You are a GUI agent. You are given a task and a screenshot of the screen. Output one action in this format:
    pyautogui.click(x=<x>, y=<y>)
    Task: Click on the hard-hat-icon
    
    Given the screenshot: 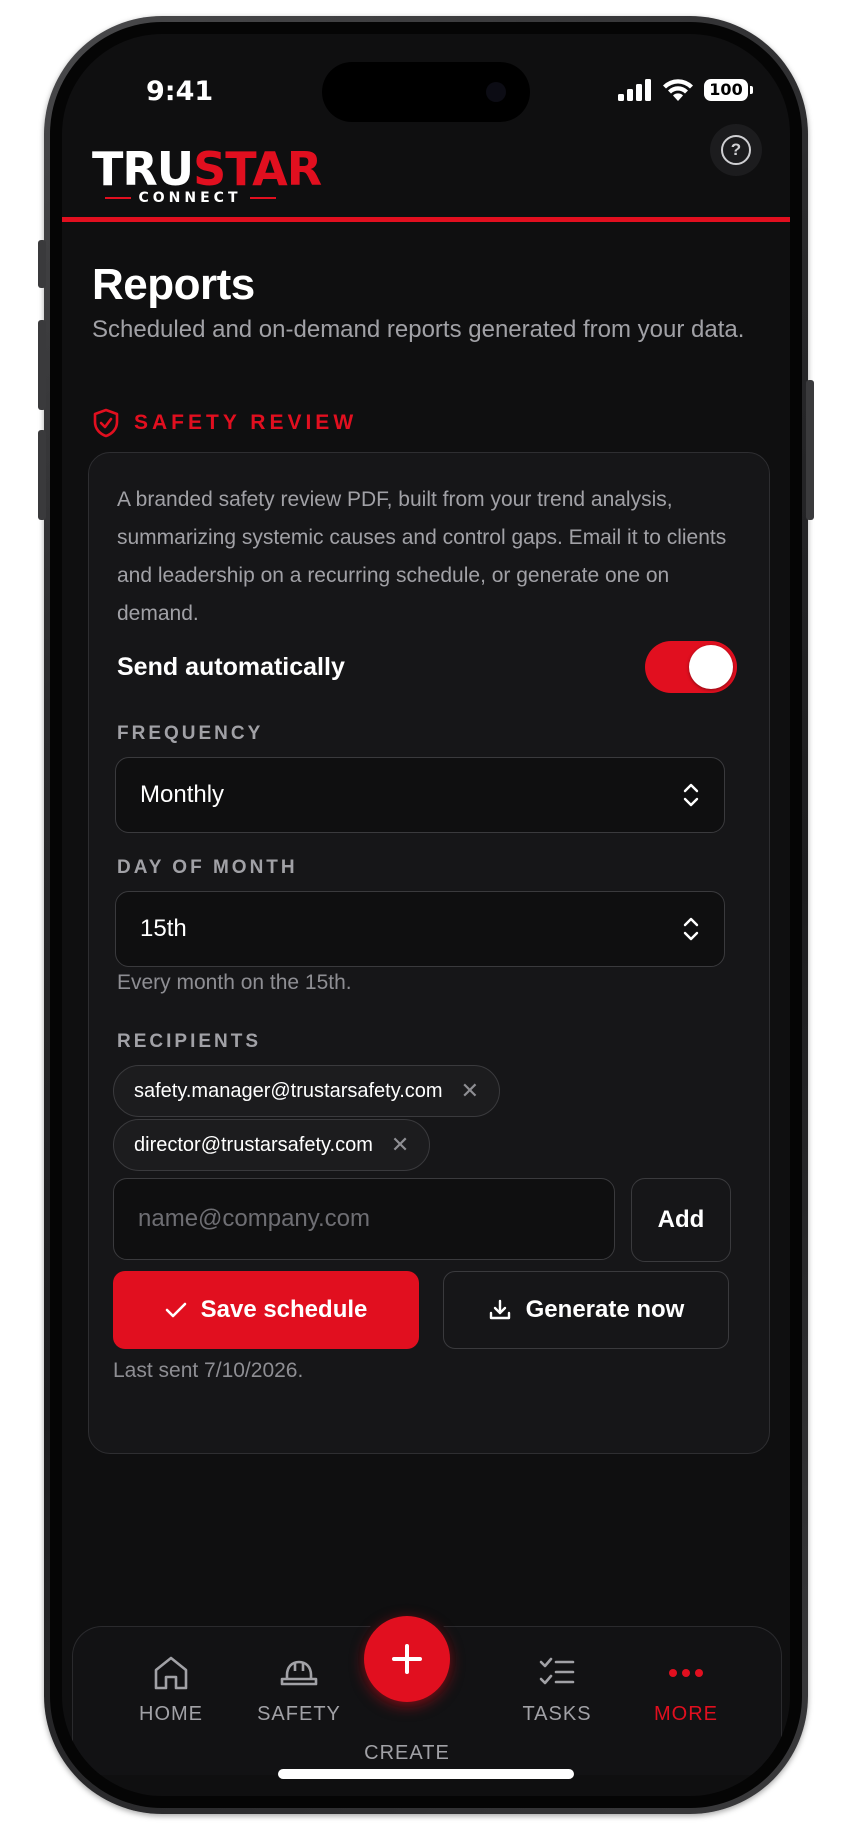 What is the action you would take?
    pyautogui.click(x=299, y=1673)
    